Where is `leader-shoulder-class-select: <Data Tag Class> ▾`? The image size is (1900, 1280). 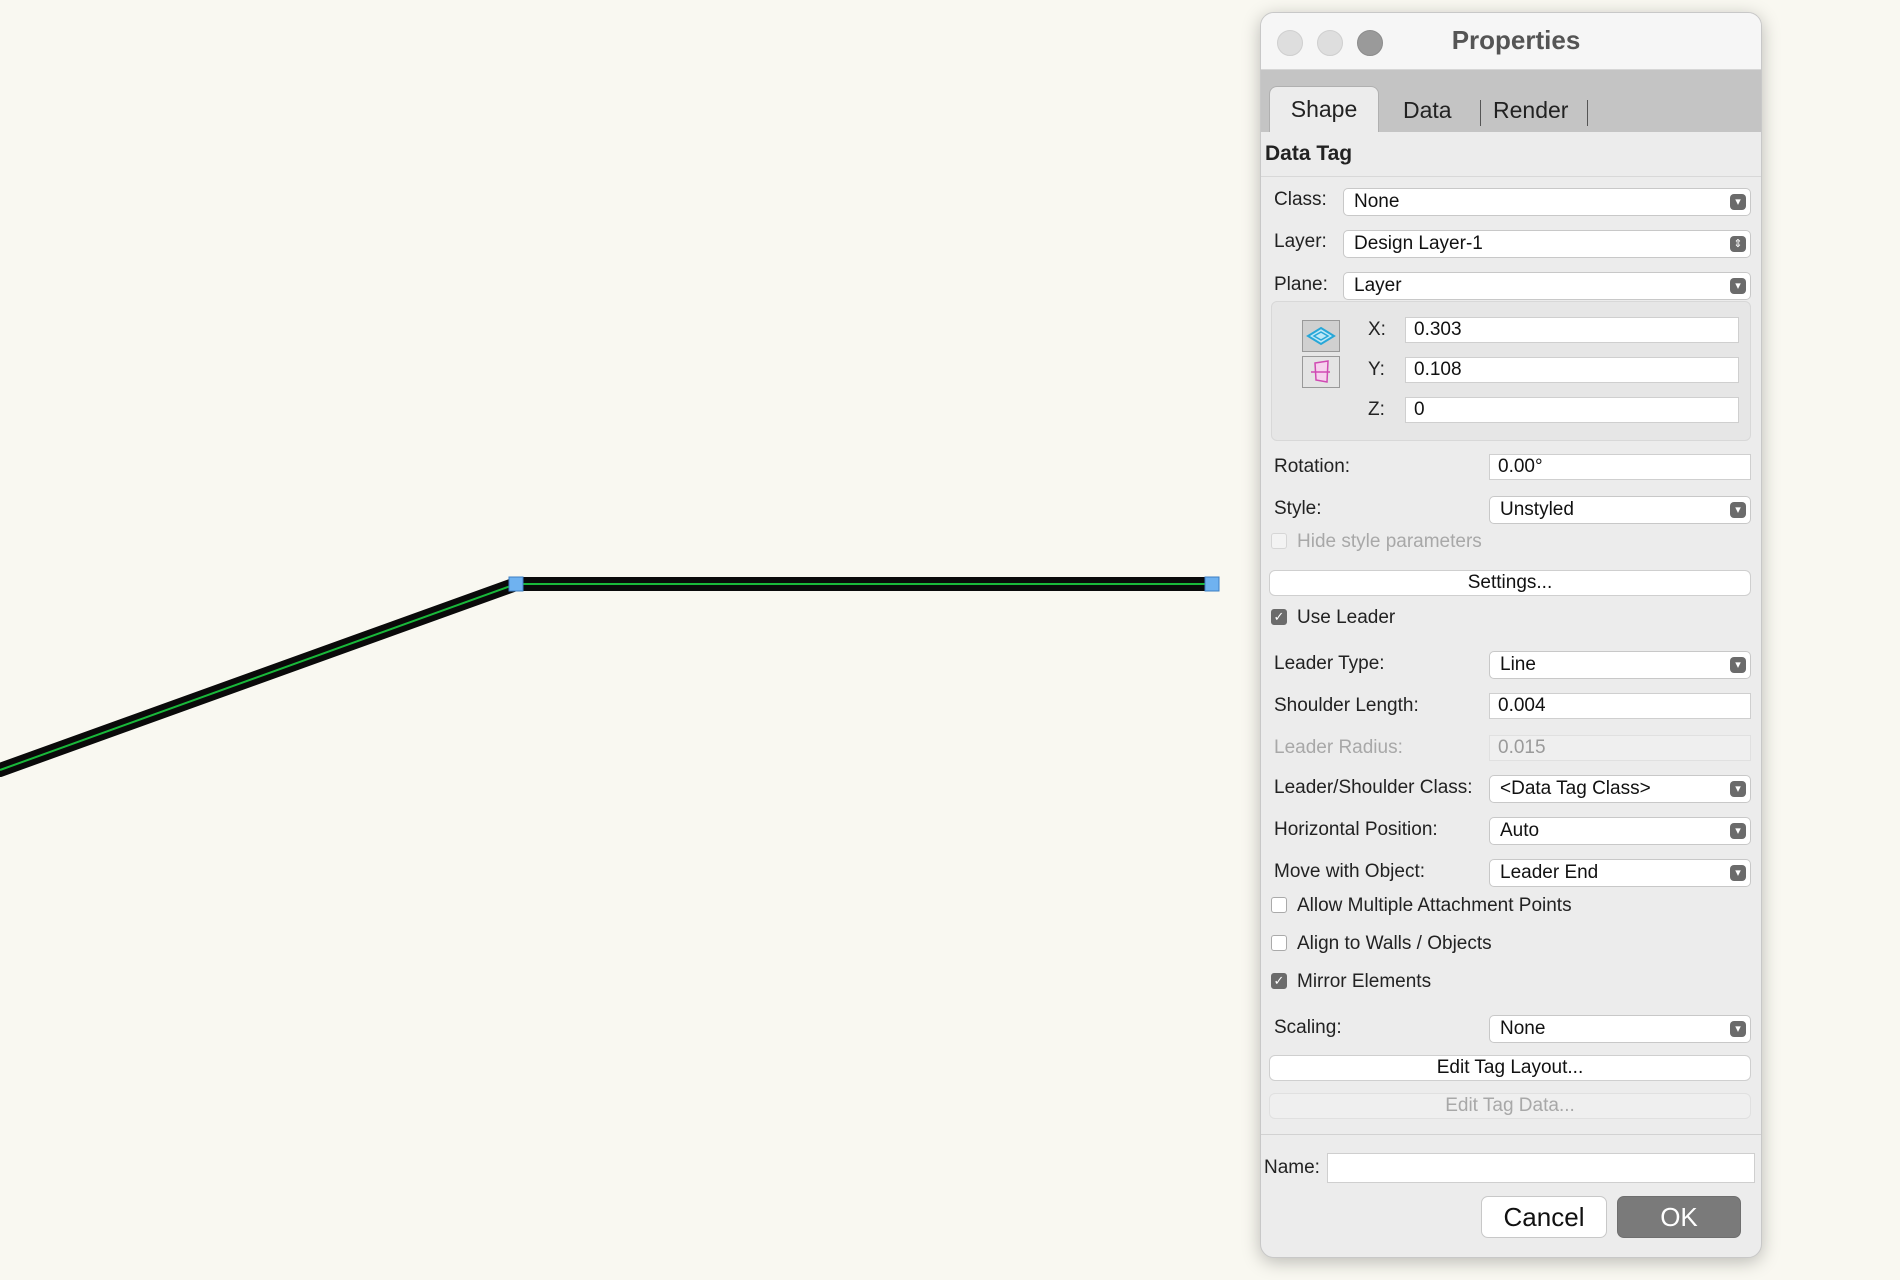
leader-shoulder-class-select: <Data Tag Class> ▾ is located at coordinates (1620, 789).